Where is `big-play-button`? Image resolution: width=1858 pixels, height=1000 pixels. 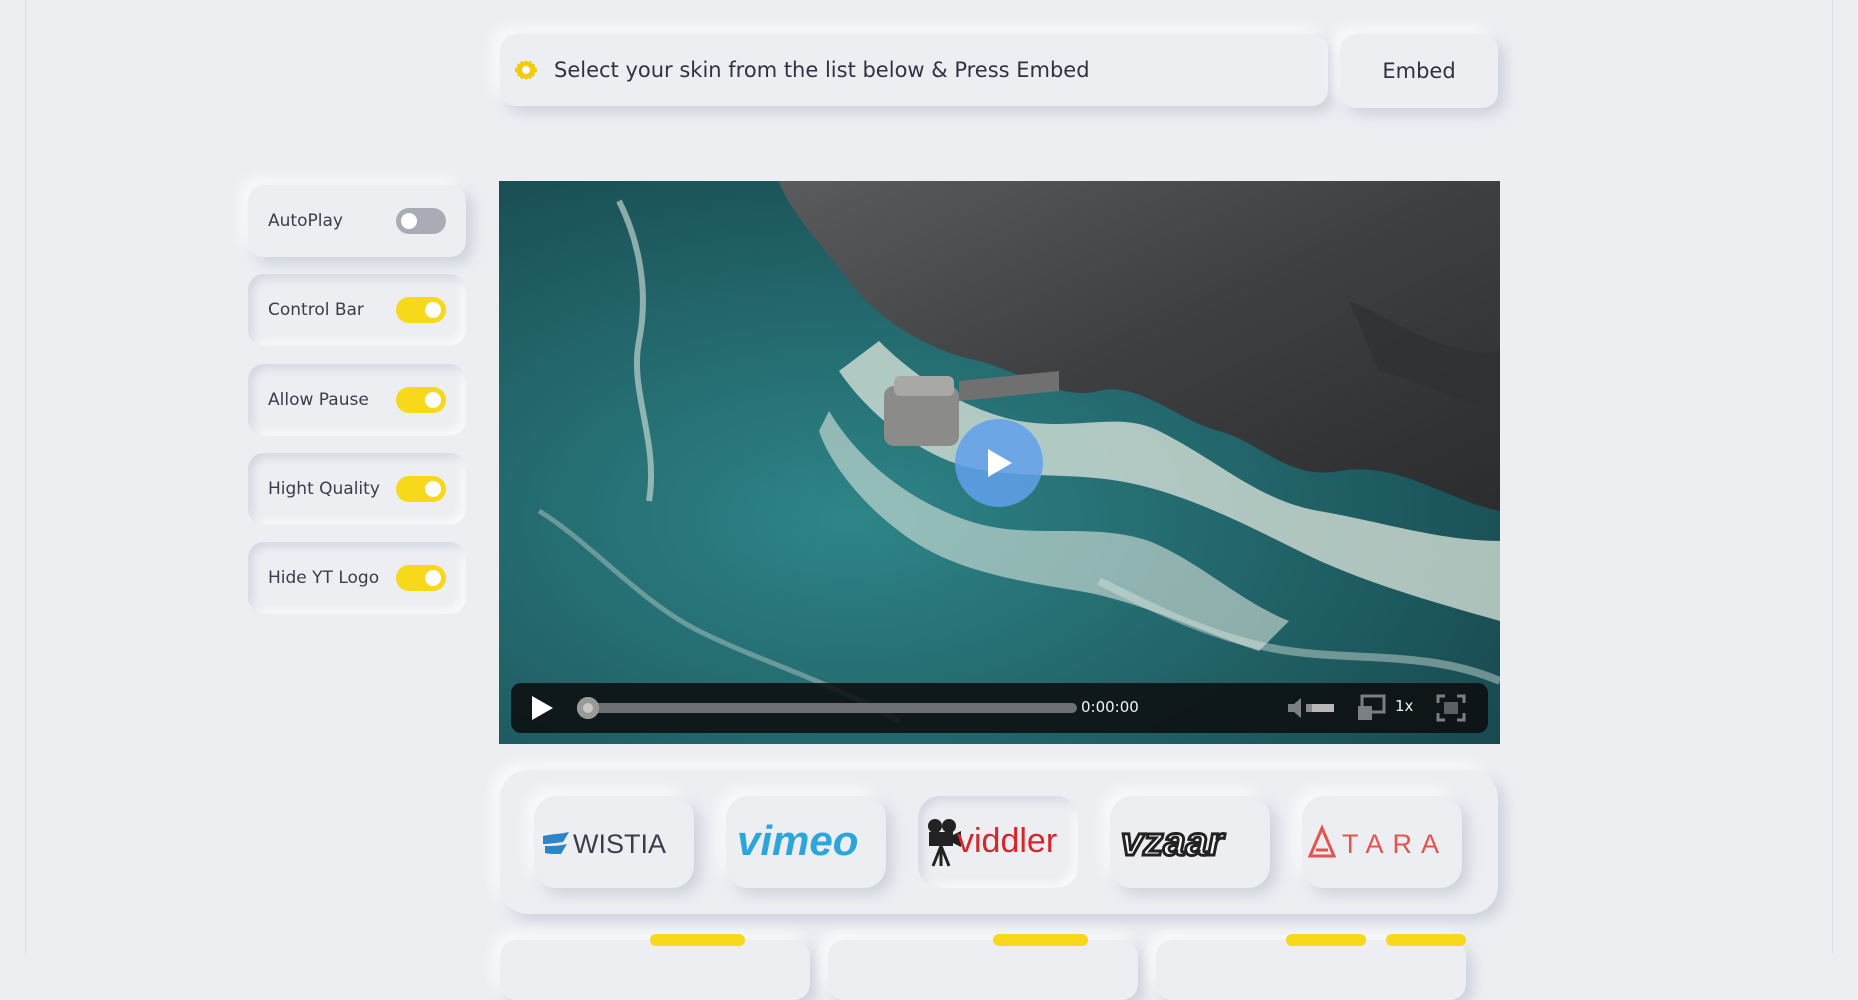
big-play-button is located at coordinates (999, 463).